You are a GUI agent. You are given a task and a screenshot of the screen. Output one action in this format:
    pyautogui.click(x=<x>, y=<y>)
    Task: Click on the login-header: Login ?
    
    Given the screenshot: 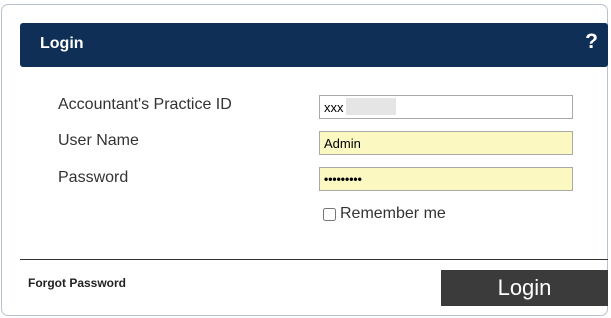 What is the action you would take?
    pyautogui.click(x=314, y=45)
    